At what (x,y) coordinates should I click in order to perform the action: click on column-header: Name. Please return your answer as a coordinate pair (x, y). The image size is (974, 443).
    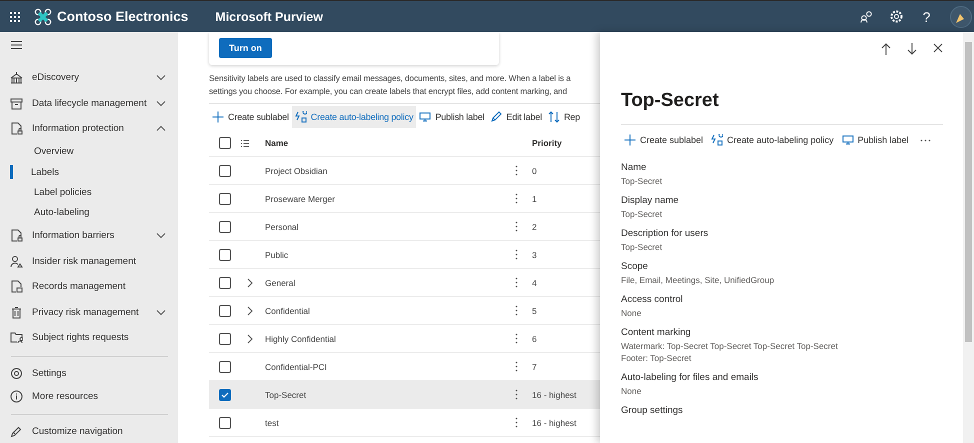
    Looking at the image, I should click on (390, 143).